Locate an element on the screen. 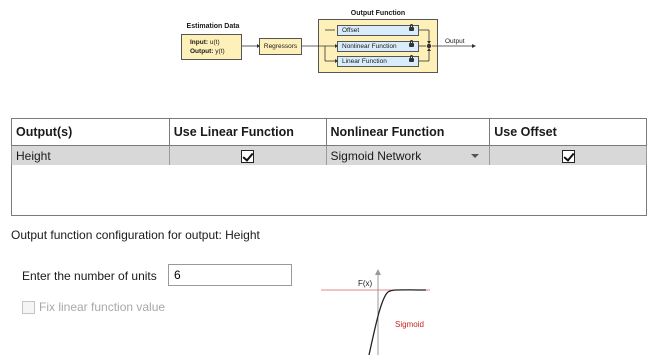  table-row: Height Sigmoid Network is located at coordinates (329, 155).